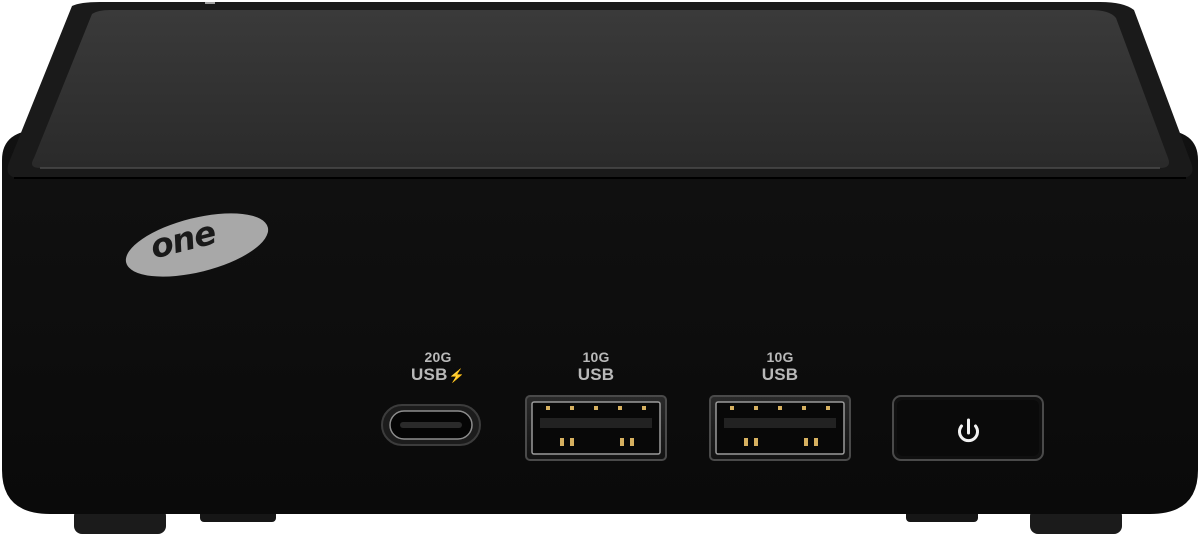 The height and width of the screenshot is (538, 1200). I want to click on usb-c-protocol-text: USB, so click(429, 374).